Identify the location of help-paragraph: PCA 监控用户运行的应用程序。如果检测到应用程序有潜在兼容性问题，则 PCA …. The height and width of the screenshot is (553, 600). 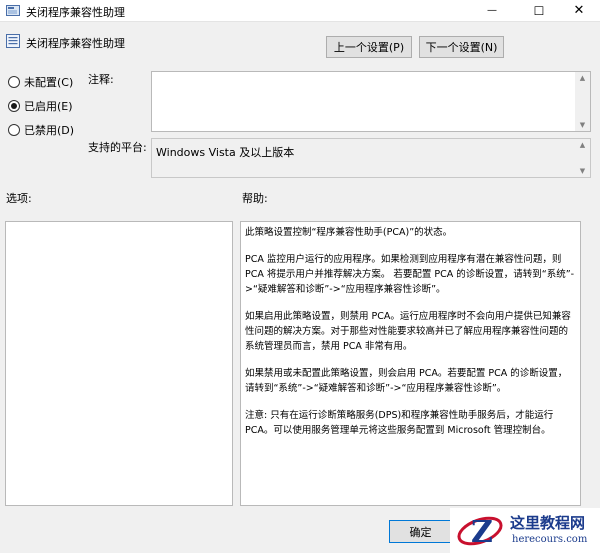
(410, 274).